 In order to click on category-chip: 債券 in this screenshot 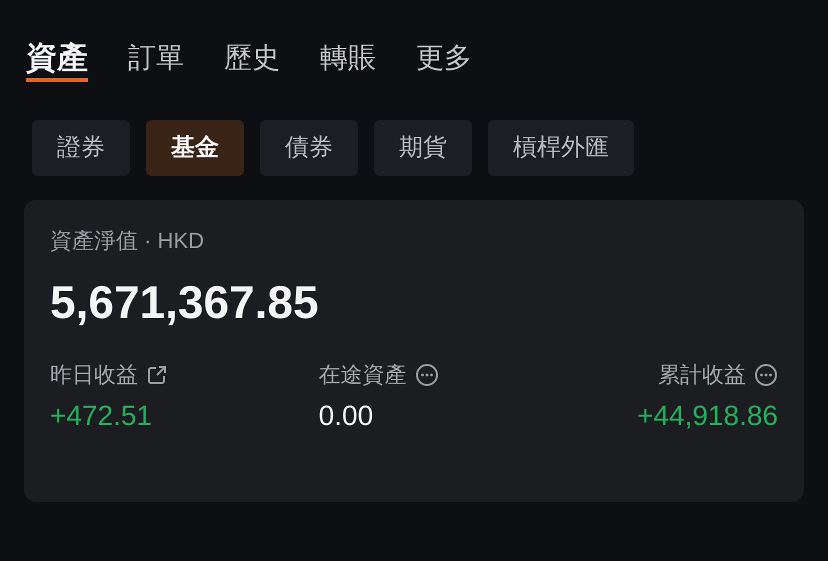, I will do `click(309, 148)`.